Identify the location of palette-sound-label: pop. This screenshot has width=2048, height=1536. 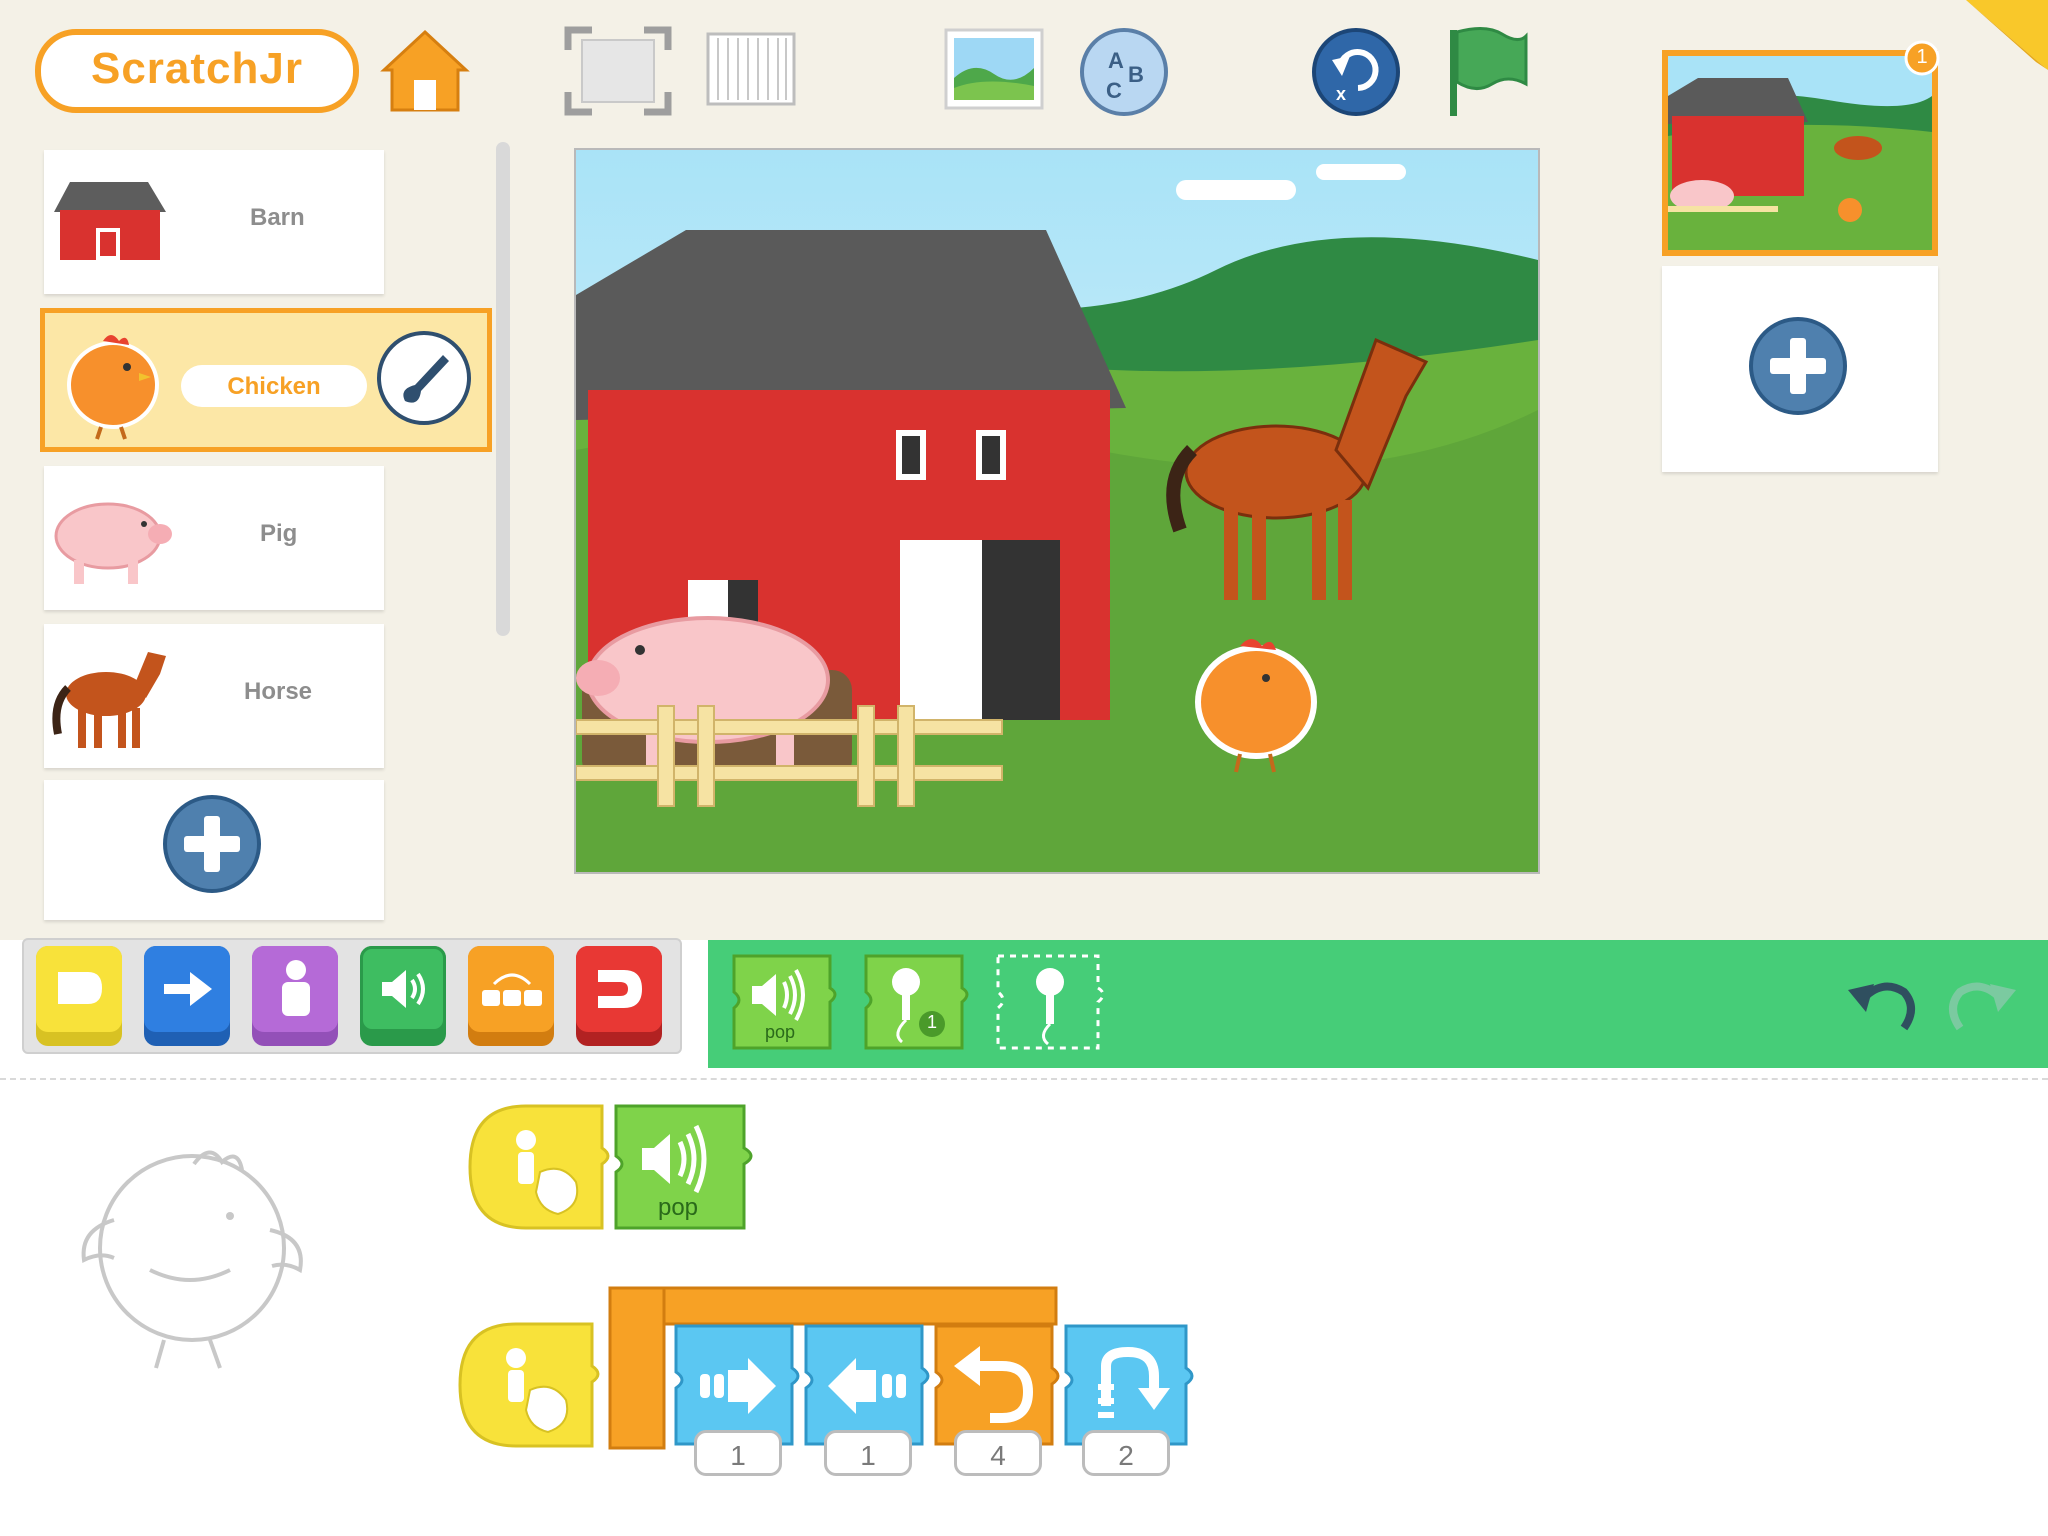
(780, 1032).